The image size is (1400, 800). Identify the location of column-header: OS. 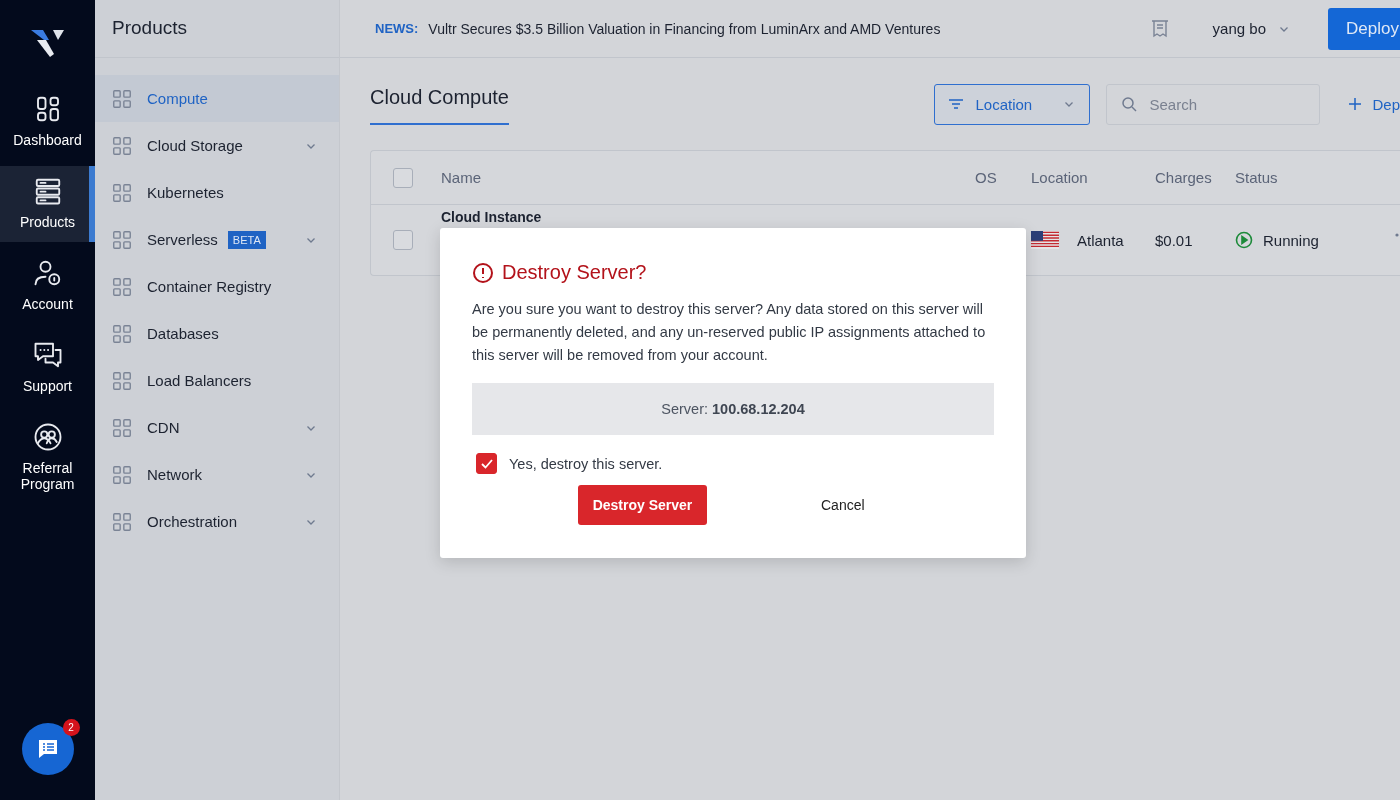
(986, 177).